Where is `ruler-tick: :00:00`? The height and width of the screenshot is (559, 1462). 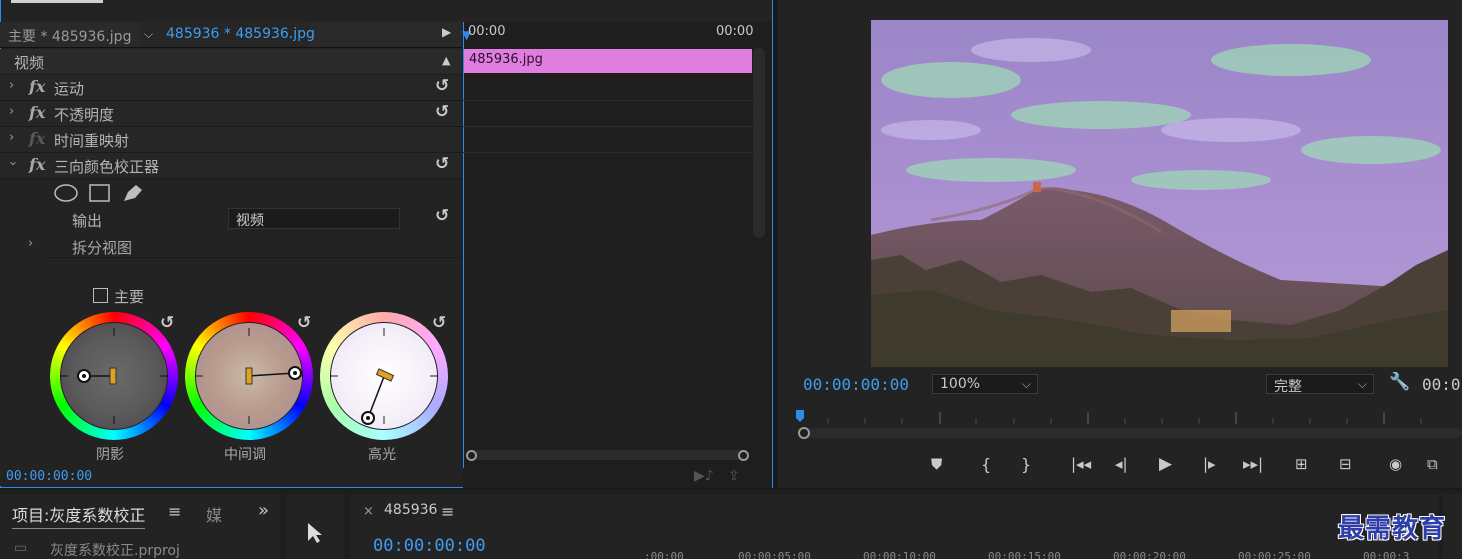 ruler-tick: :00:00 is located at coordinates (664, 554).